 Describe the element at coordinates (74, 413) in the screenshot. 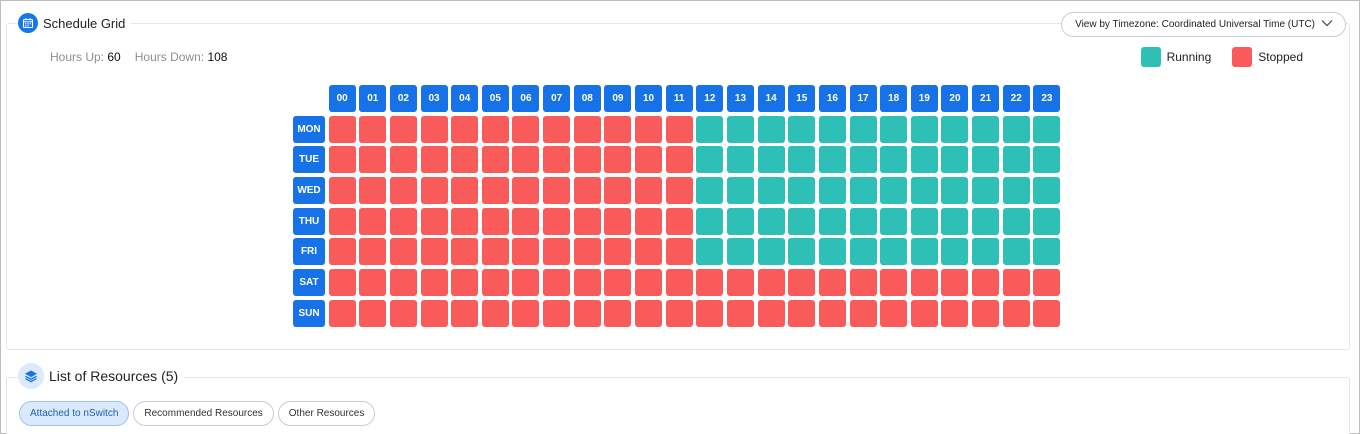

I see `tab-attached-to-nswitch: Attached to nSwitch` at that location.